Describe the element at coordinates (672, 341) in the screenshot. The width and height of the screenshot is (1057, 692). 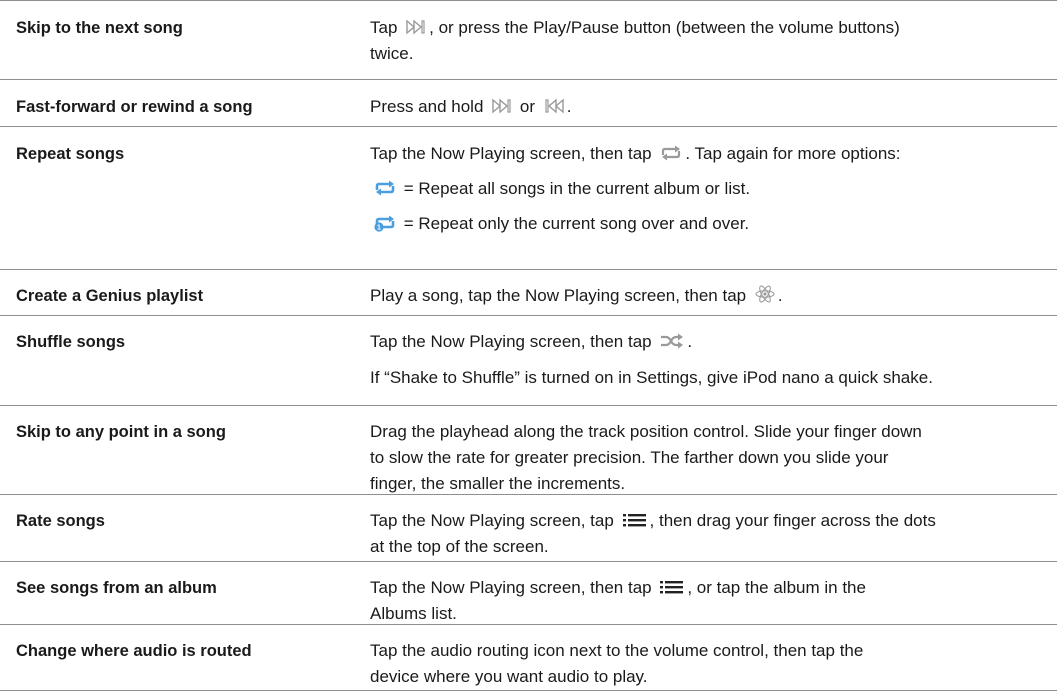
I see `shuffle-icon` at that location.